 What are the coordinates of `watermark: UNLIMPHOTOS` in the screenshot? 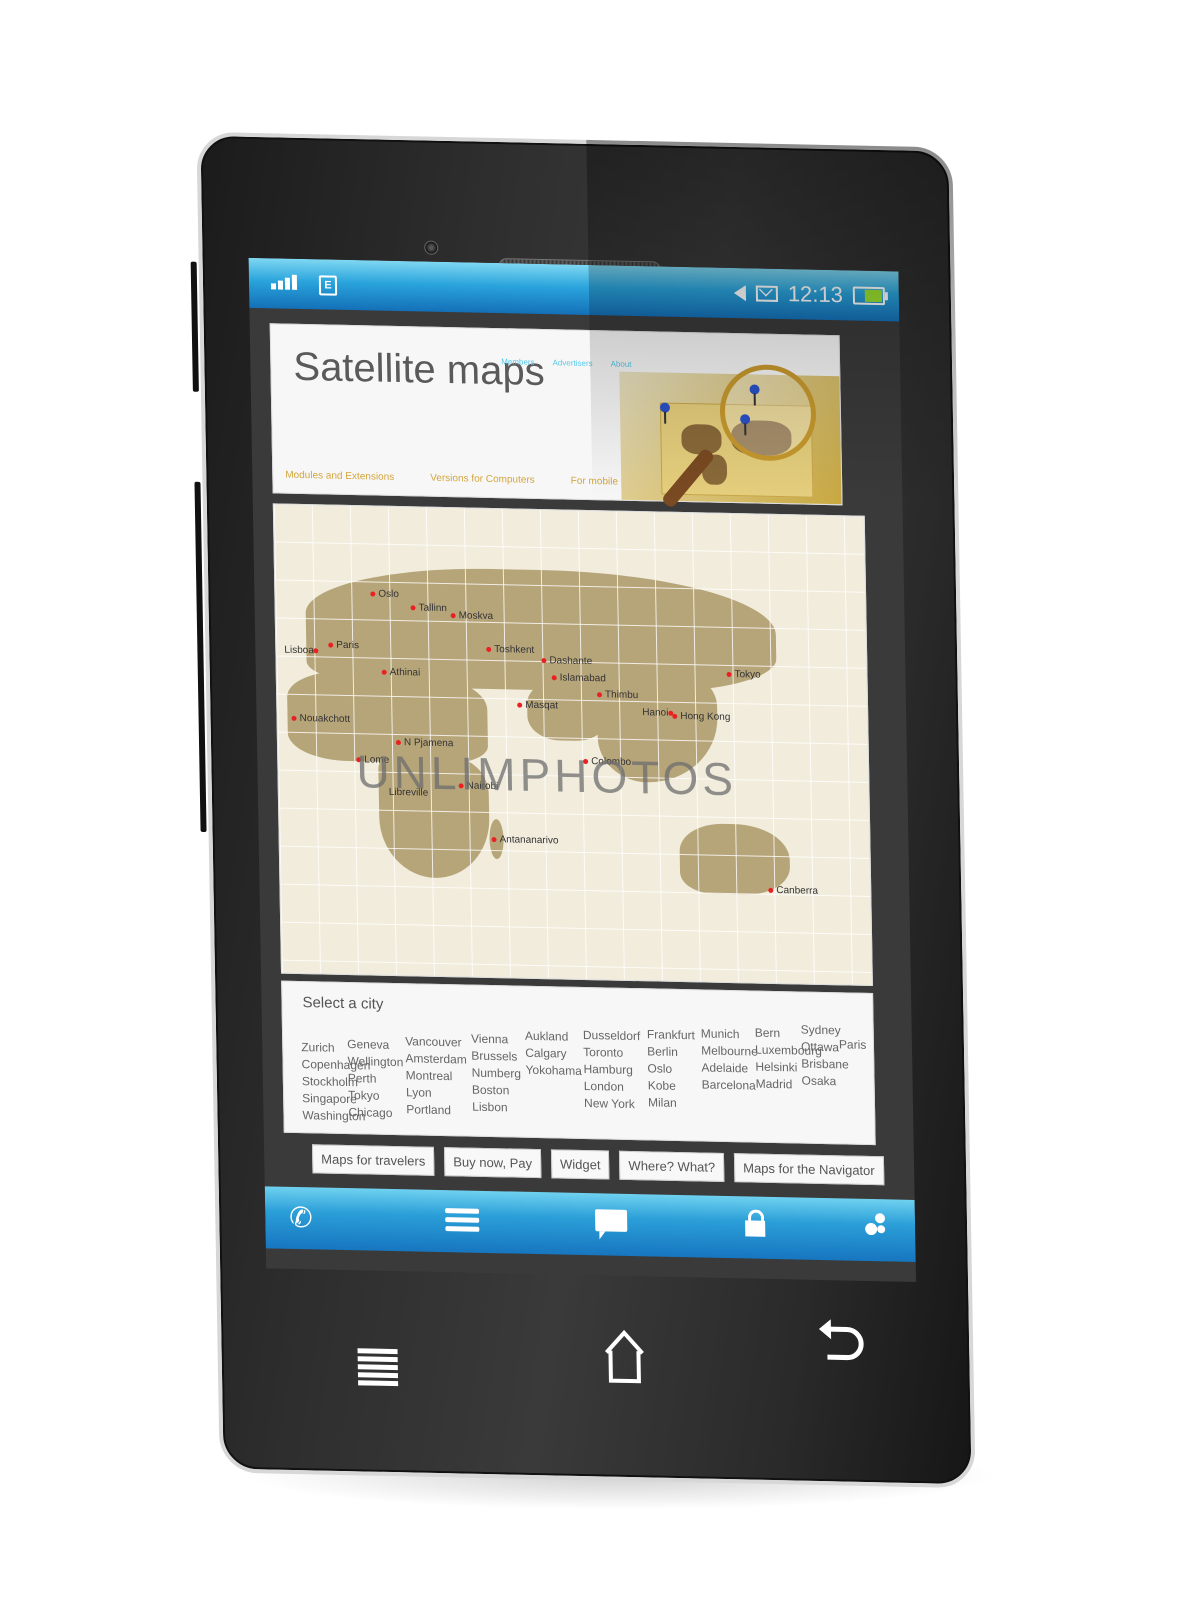 It's located at (546, 775).